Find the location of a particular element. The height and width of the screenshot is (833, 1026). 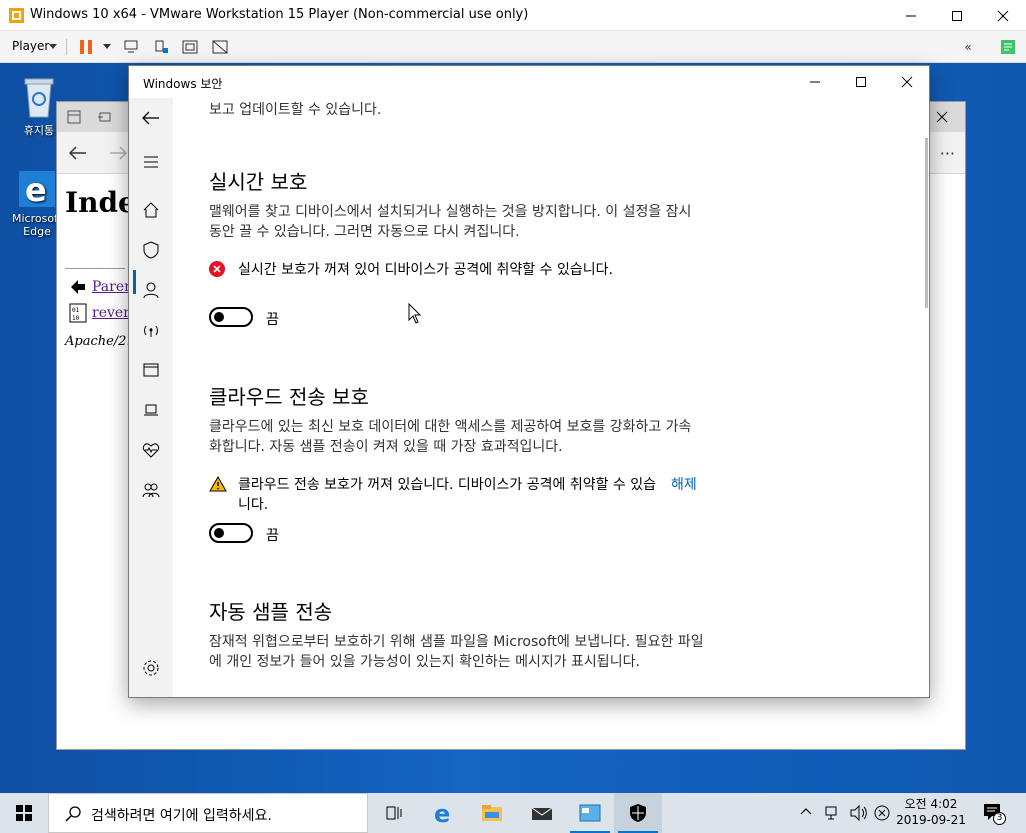

vm-minimize-button is located at coordinates (911, 15).